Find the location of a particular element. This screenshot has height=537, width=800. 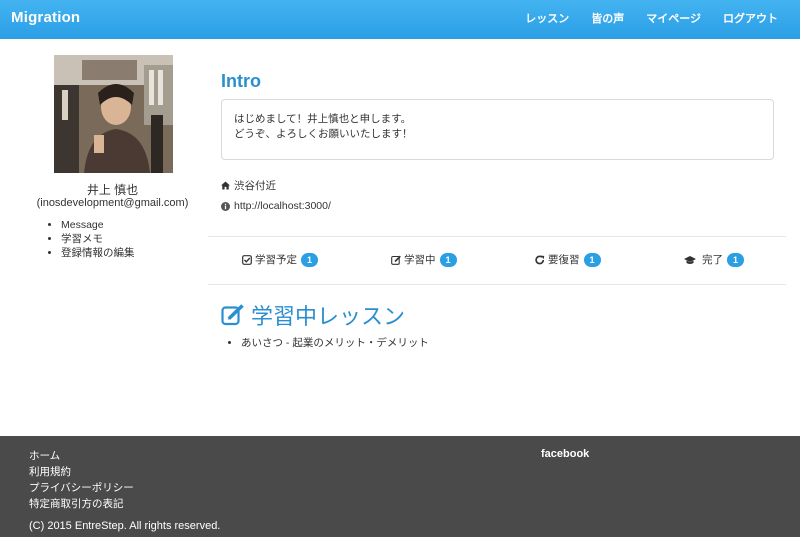

location-text: 渋谷付近 is located at coordinates (255, 186).